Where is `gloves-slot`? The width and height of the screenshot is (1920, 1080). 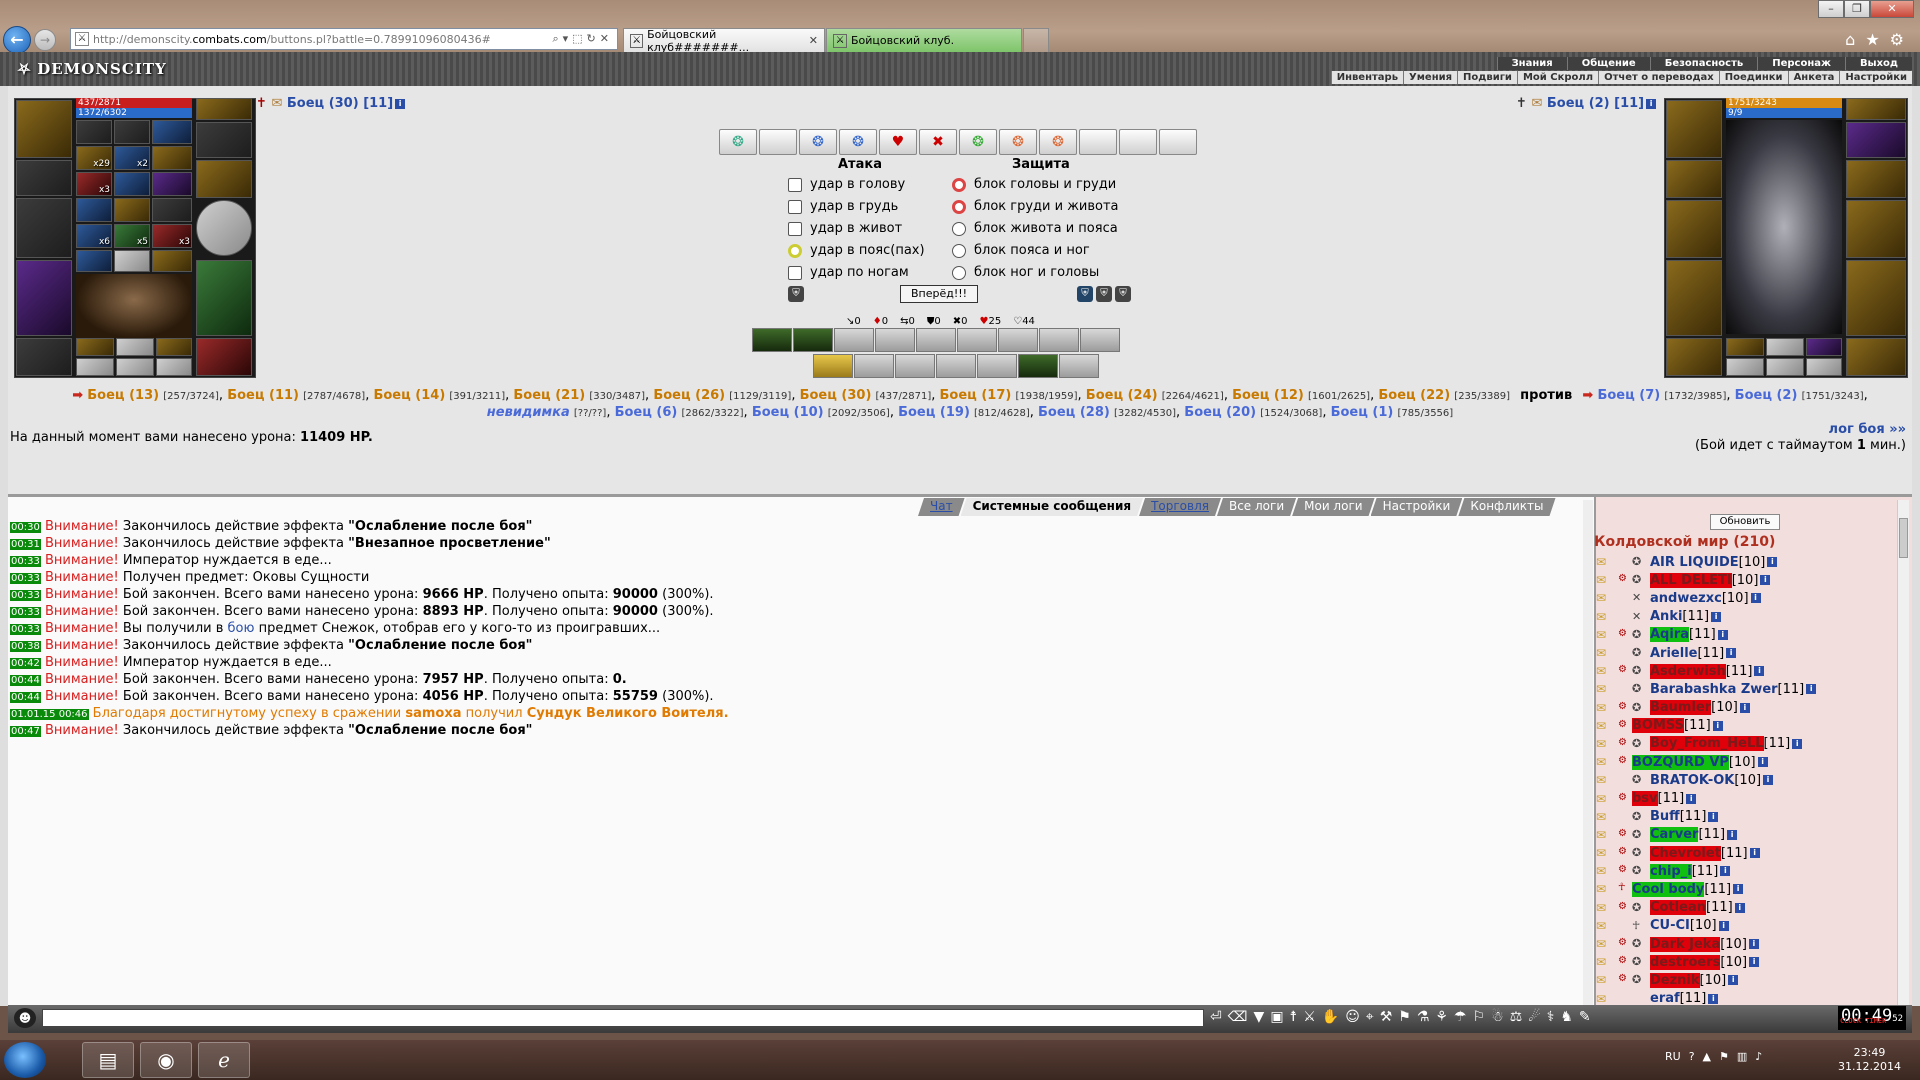
gloves-slot is located at coordinates (1694, 179).